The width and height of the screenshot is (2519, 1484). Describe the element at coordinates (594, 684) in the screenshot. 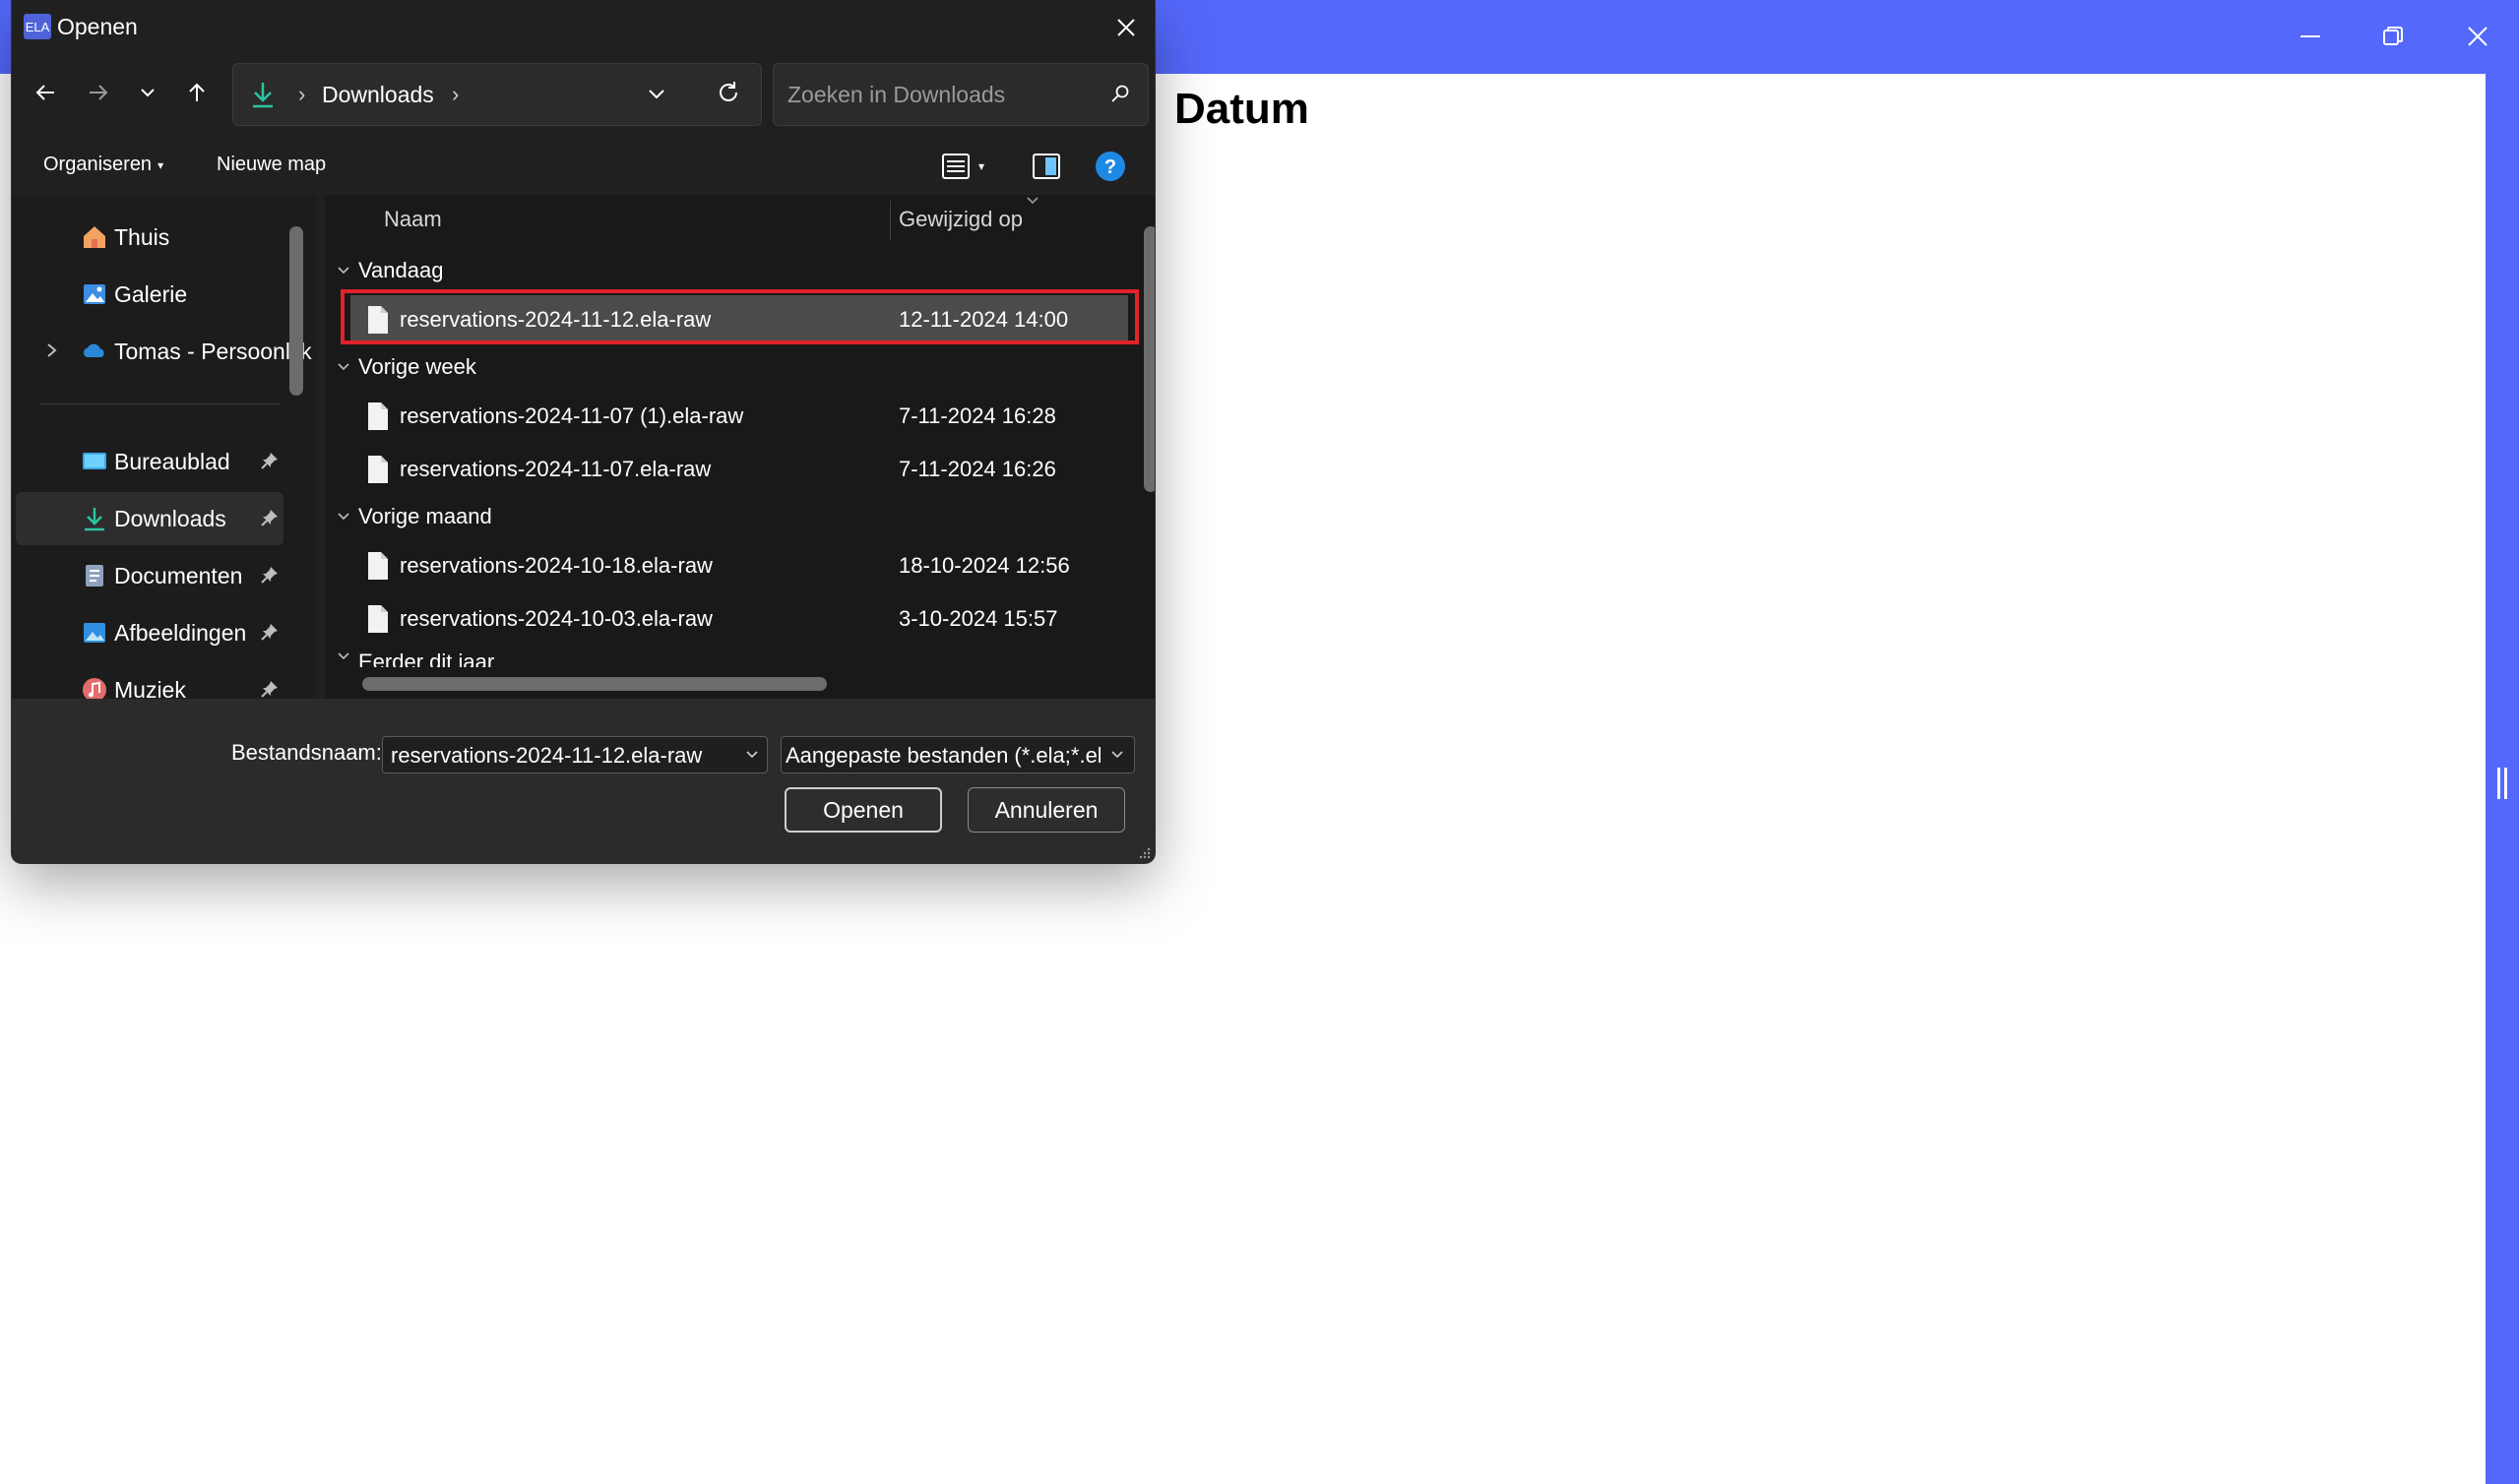

I see `file-list-horizontal-scrollbar` at that location.